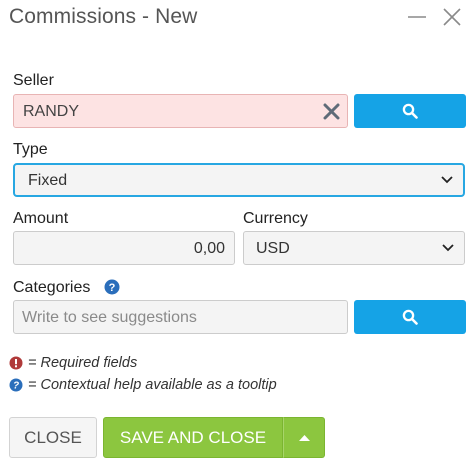 The image size is (469, 462). Describe the element at coordinates (16, 363) in the screenshot. I see `required-exclamation-icon` at that location.